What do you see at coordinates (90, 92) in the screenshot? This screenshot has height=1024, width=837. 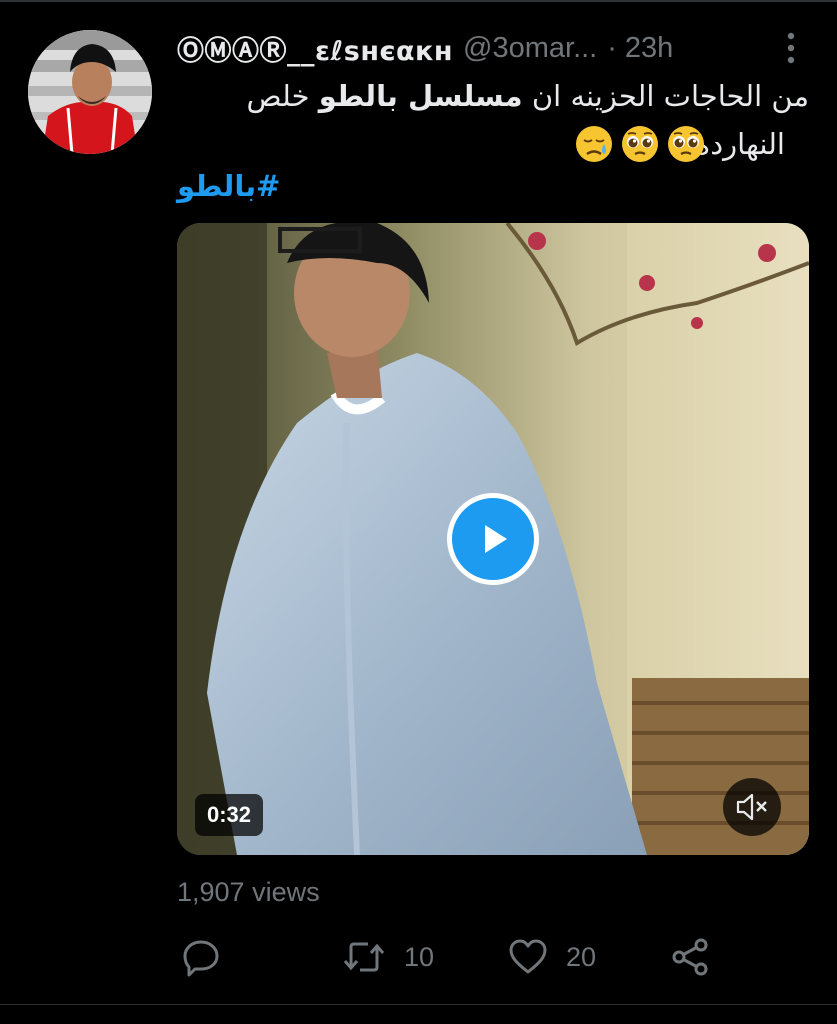 I see `avatar` at bounding box center [90, 92].